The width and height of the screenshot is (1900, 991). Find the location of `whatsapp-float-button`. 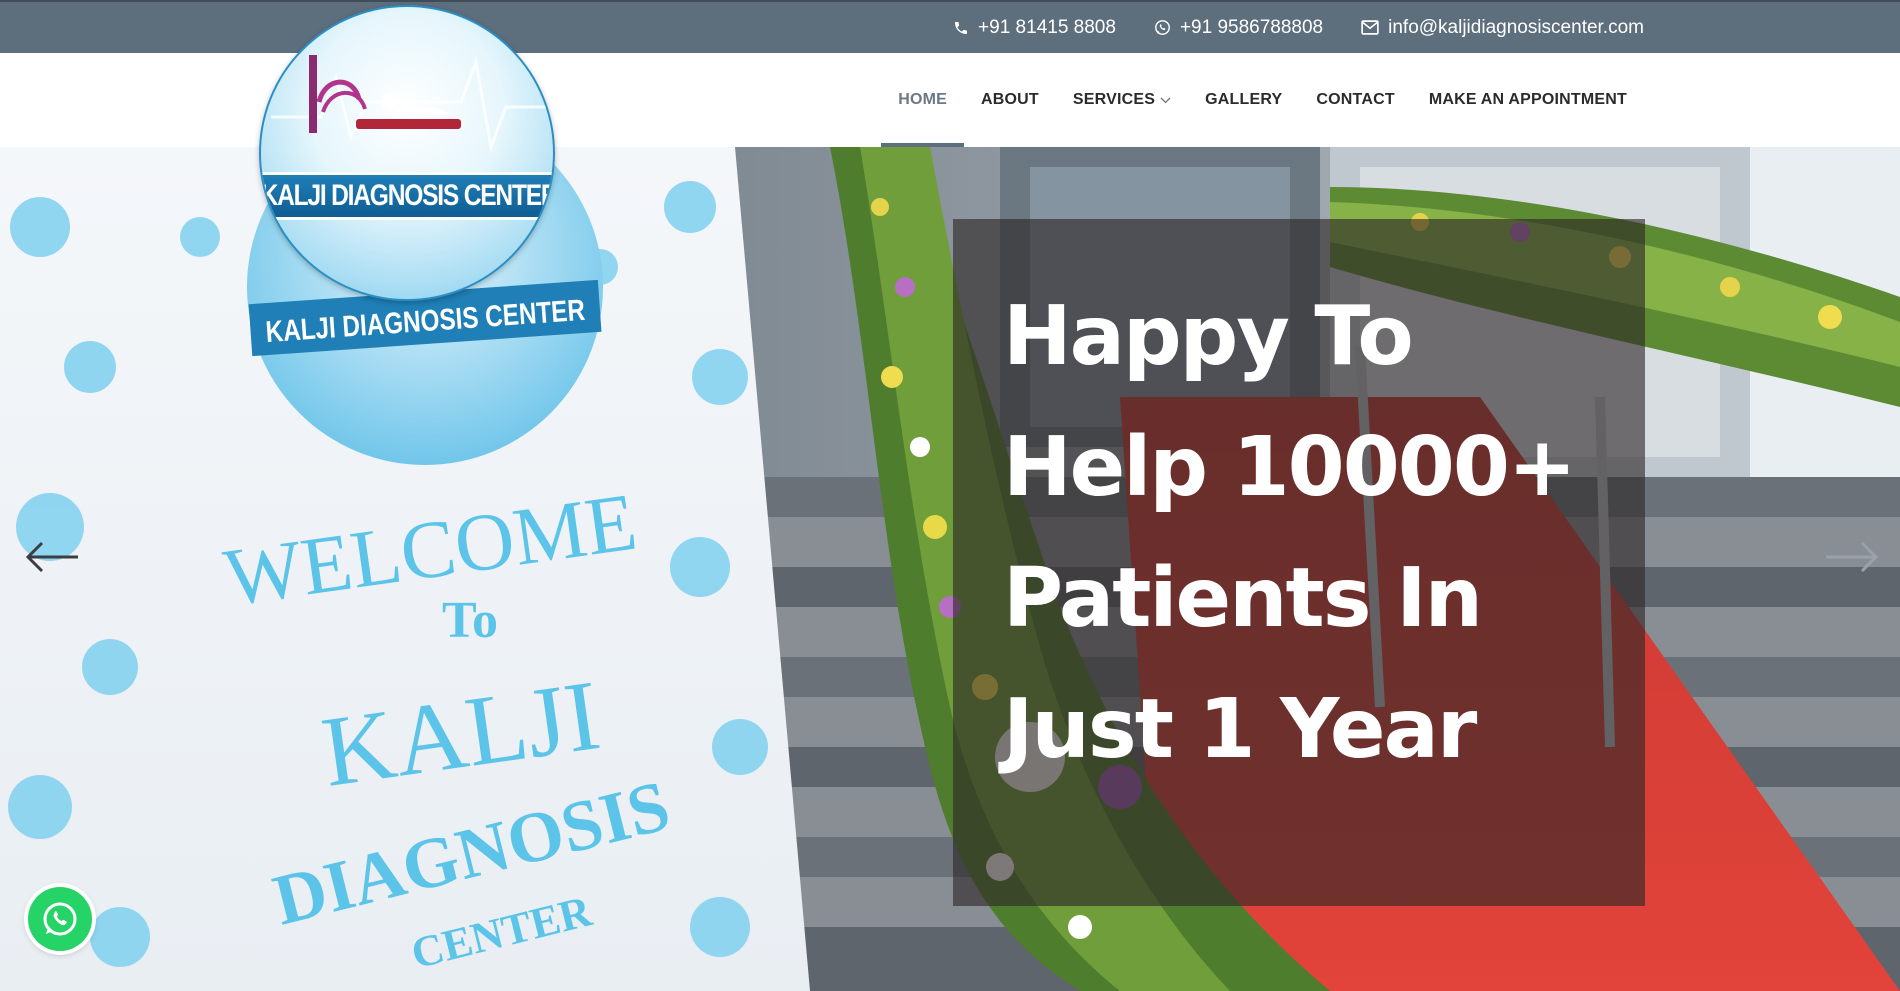

whatsapp-float-button is located at coordinates (60, 919).